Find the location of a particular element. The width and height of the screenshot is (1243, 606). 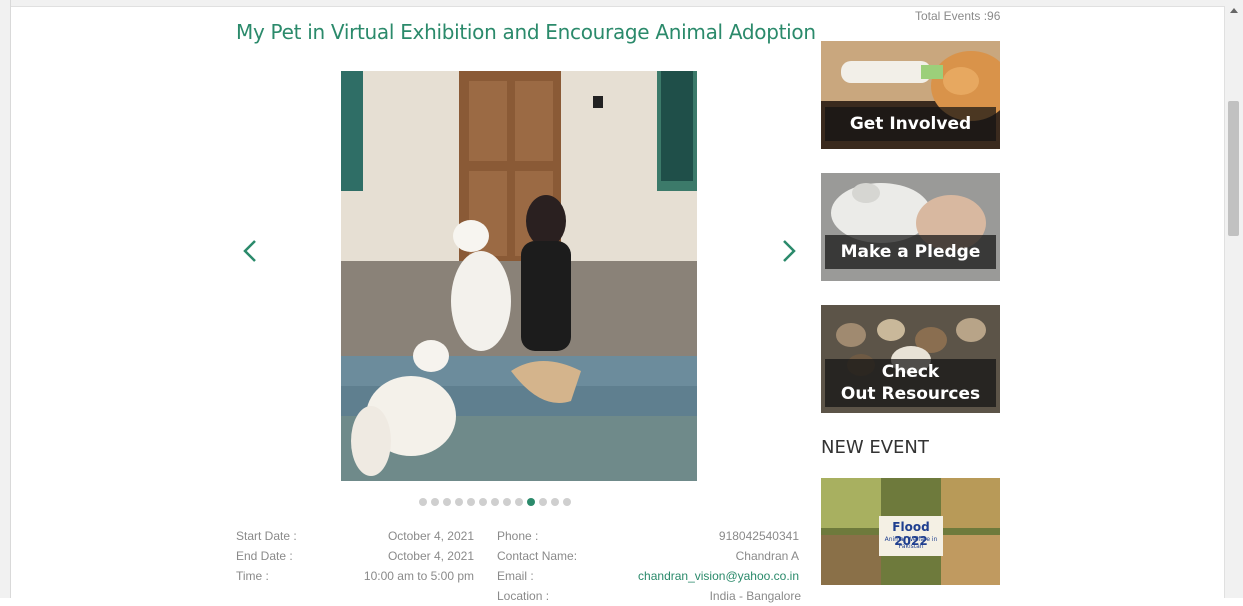

check-out-resources-line2: Out Resources is located at coordinates (910, 394).